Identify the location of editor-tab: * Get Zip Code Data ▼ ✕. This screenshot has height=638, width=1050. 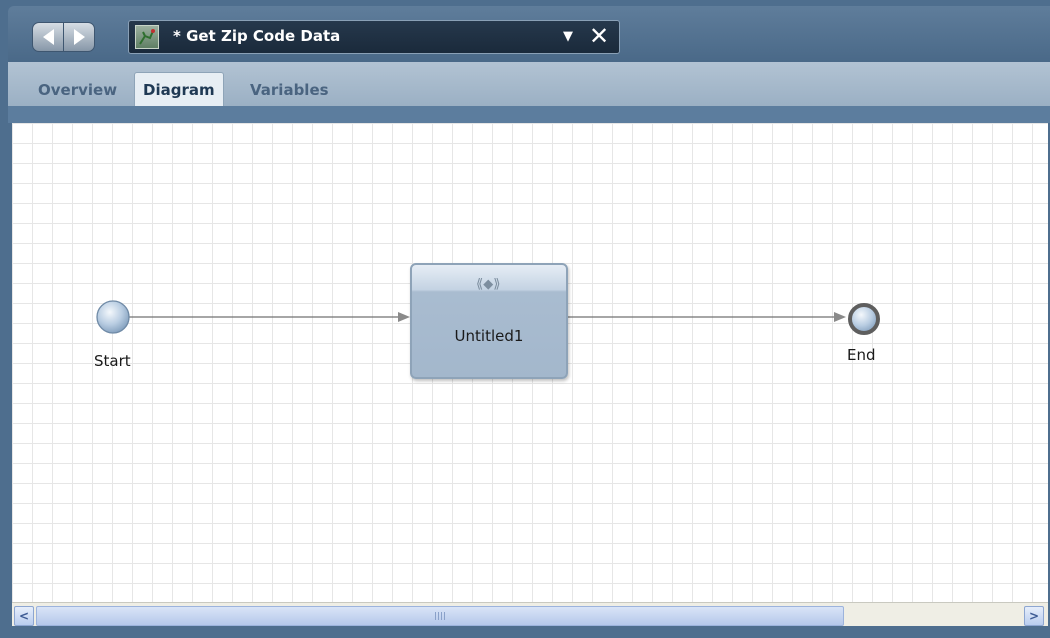
(374, 37).